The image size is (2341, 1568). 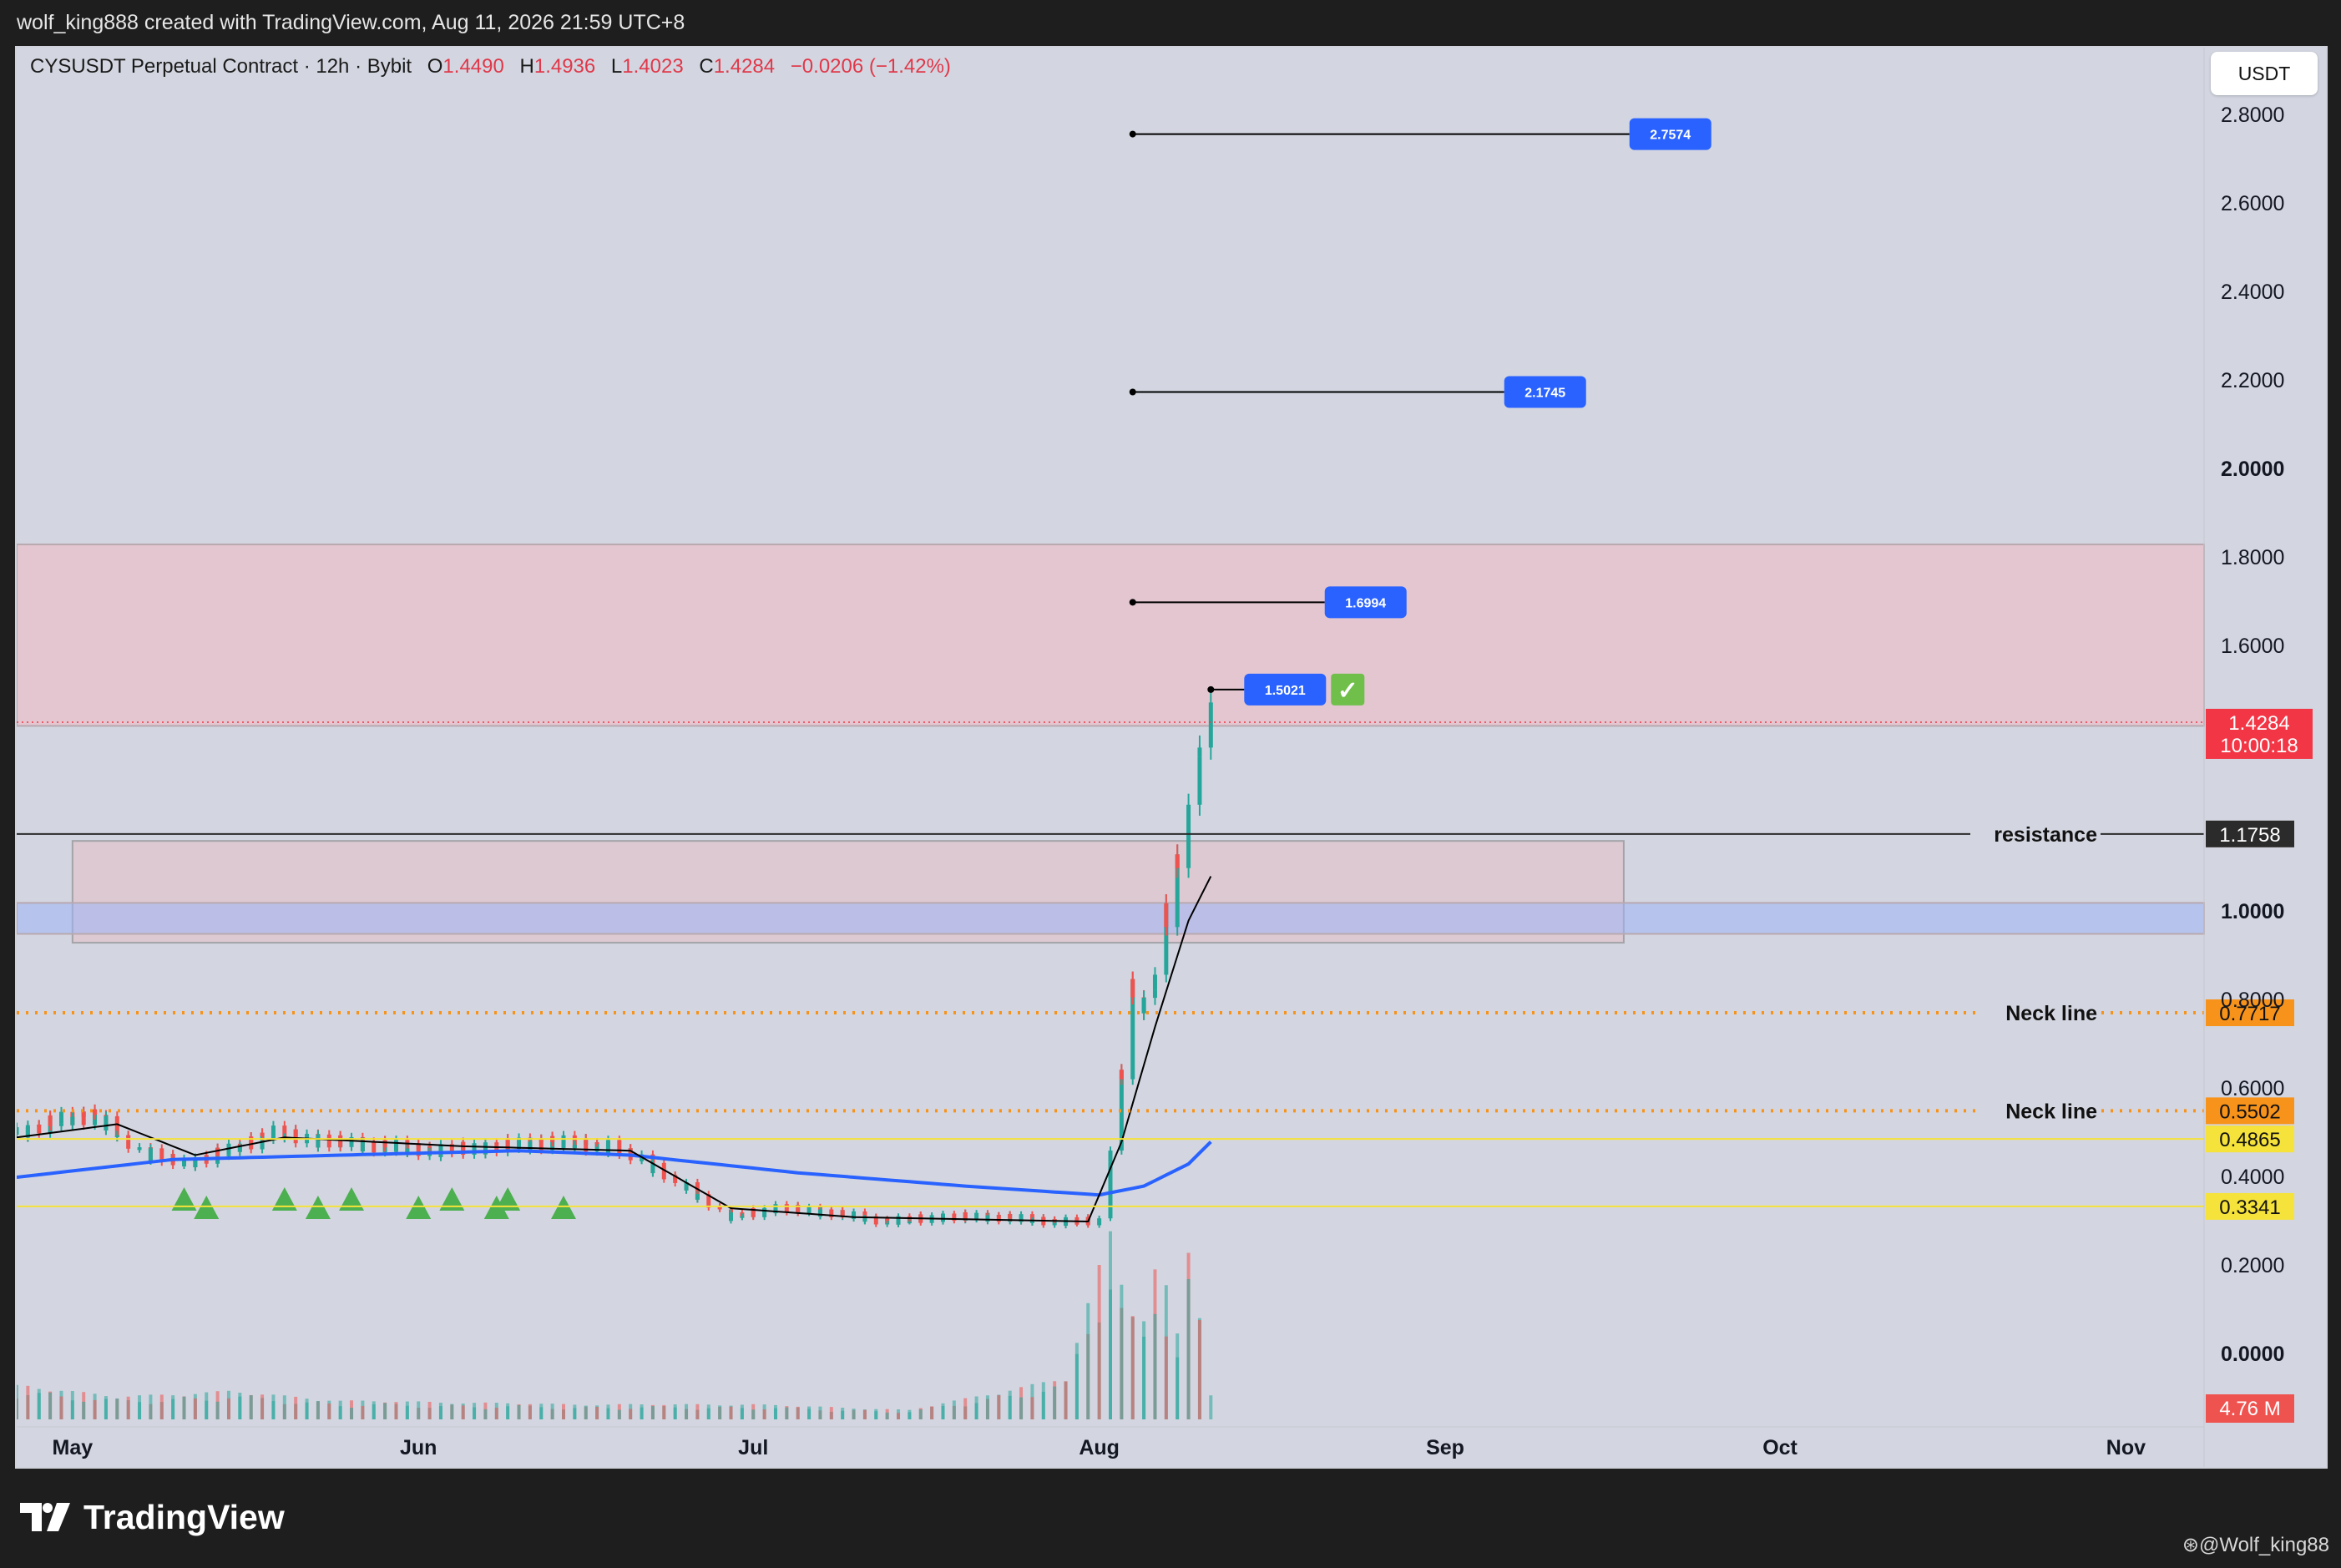 I want to click on price-tick: 0.8000, so click(x=2252, y=1000).